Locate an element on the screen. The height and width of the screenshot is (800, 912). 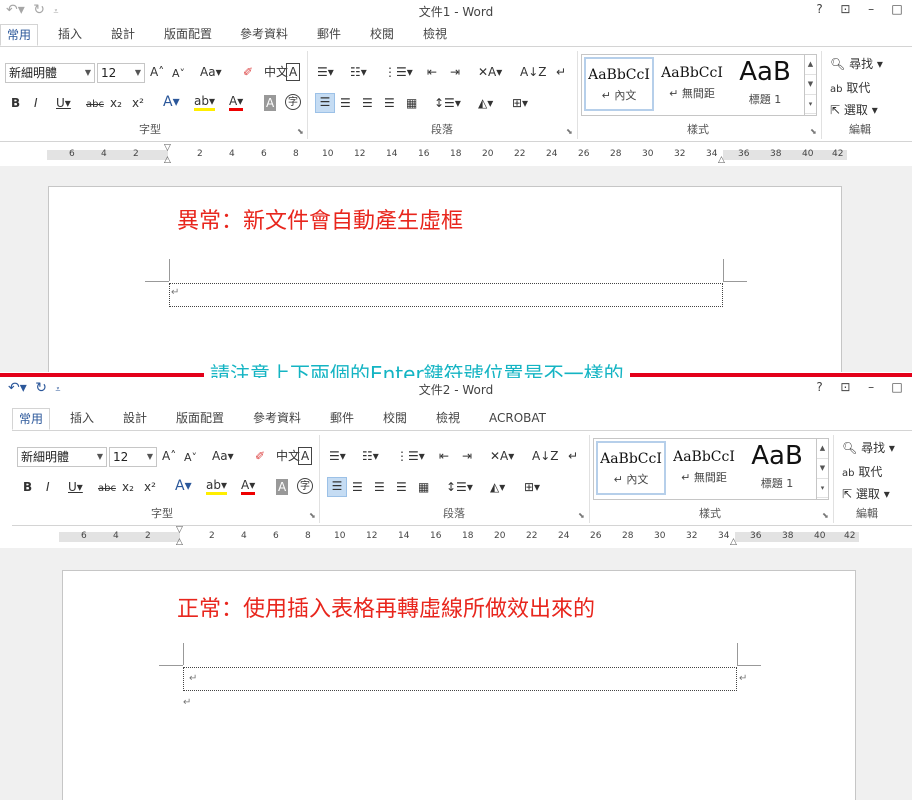
dotted-table-frame is located at coordinates (460, 679).